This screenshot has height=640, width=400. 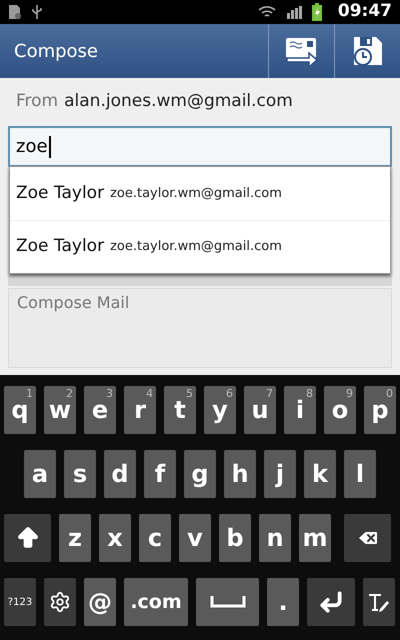 What do you see at coordinates (115, 538) in the screenshot?
I see `keyboard-key: x` at bounding box center [115, 538].